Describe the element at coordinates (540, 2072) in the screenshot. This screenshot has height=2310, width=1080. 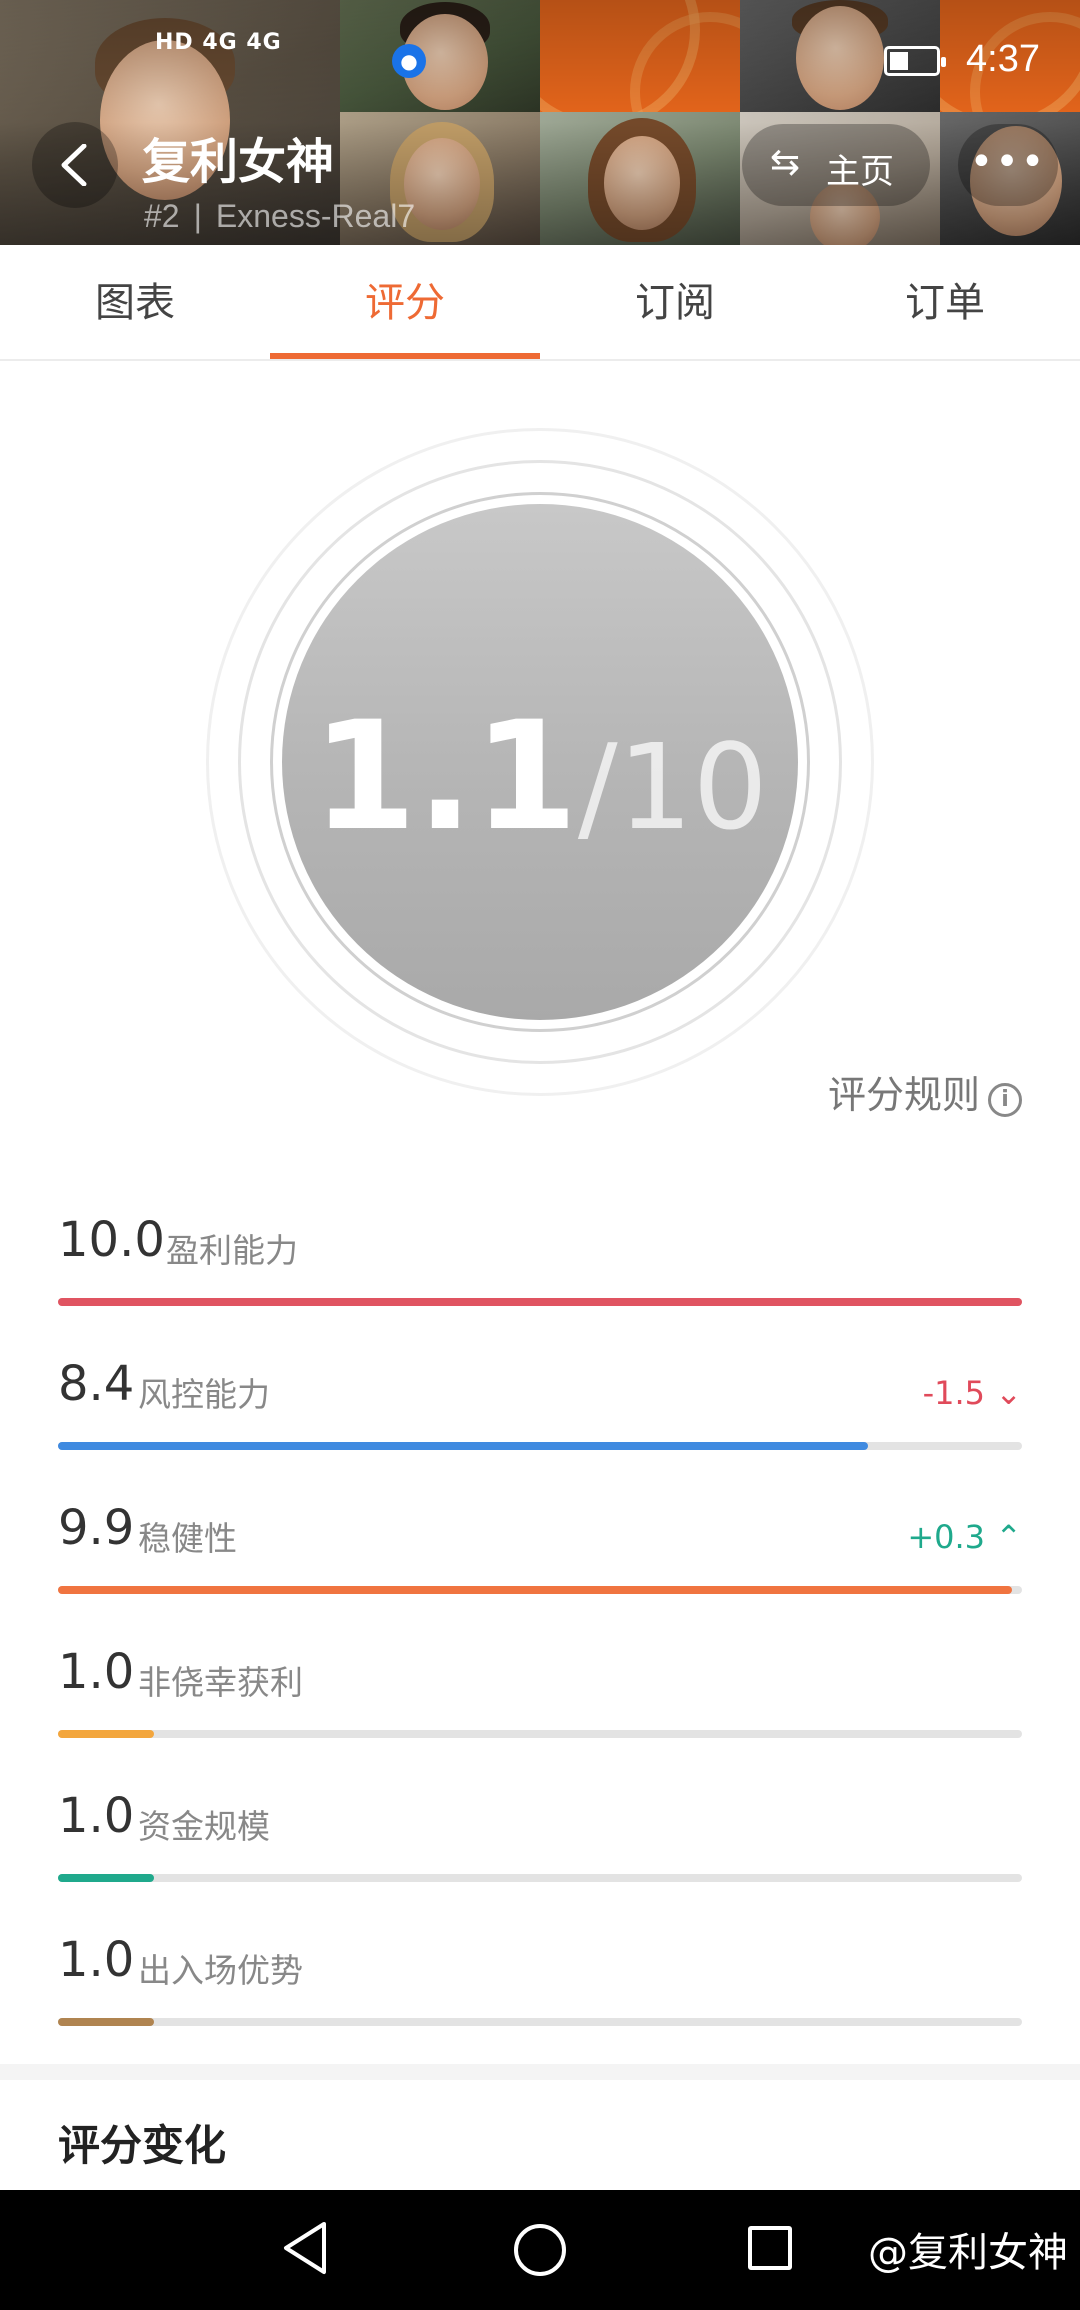
I see `section-divider` at that location.